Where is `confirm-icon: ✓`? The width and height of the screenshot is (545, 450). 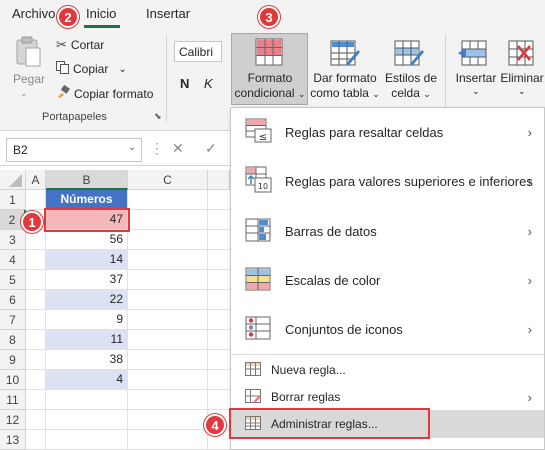 confirm-icon: ✓ is located at coordinates (211, 148).